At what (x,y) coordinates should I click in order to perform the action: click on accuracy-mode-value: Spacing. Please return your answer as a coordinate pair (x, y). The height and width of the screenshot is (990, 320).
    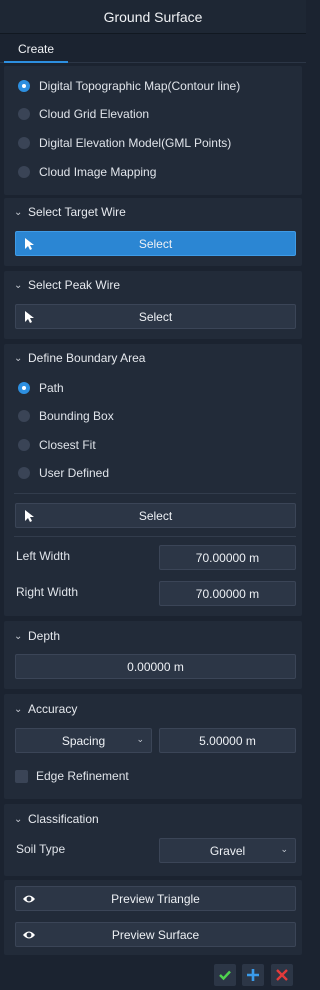
    Looking at the image, I should click on (83, 740).